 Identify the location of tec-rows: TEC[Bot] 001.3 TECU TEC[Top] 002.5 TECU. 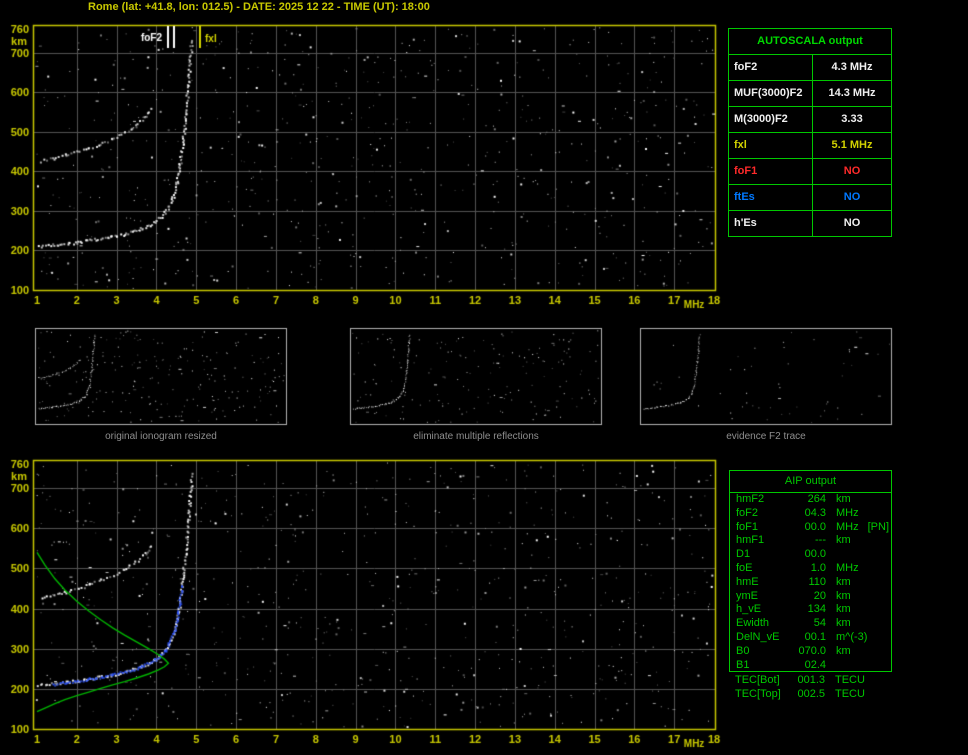
(810, 687).